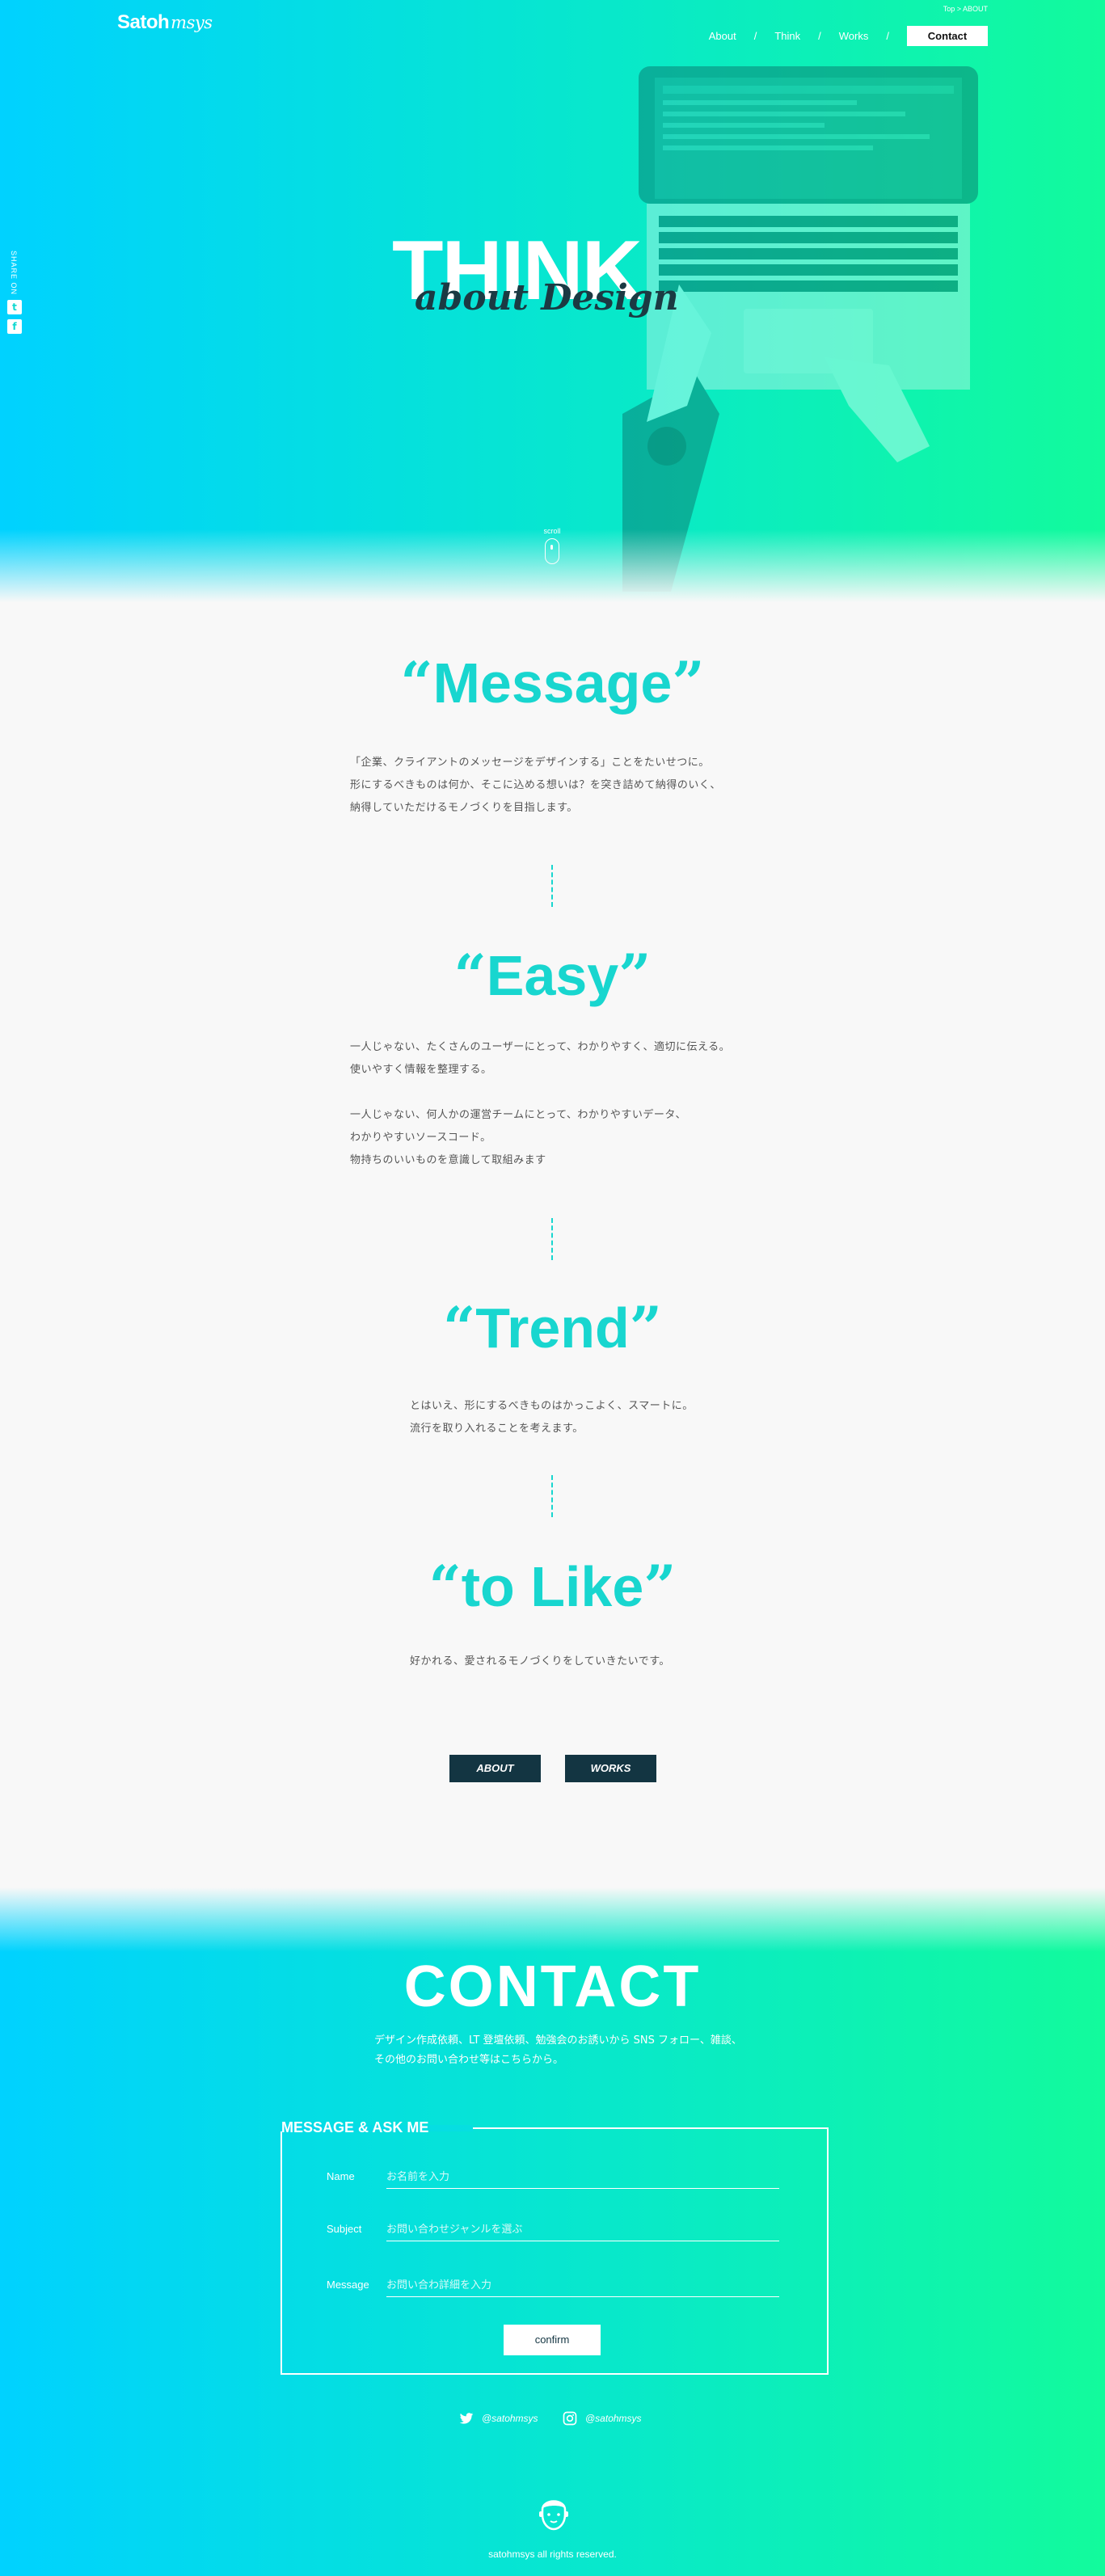 The width and height of the screenshot is (1105, 2576). I want to click on facebook-icon: f, so click(15, 327).